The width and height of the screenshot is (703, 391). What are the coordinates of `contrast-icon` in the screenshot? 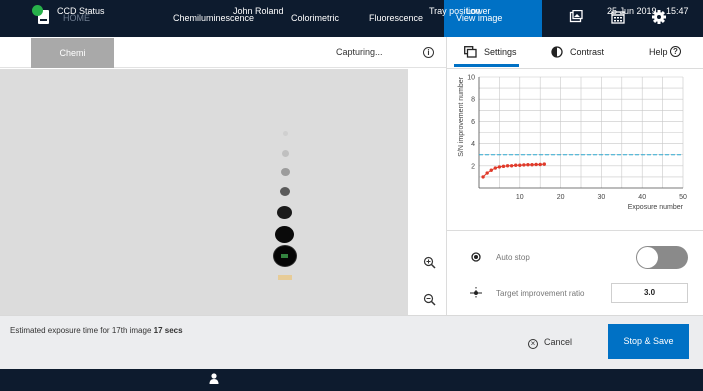 It's located at (557, 52).